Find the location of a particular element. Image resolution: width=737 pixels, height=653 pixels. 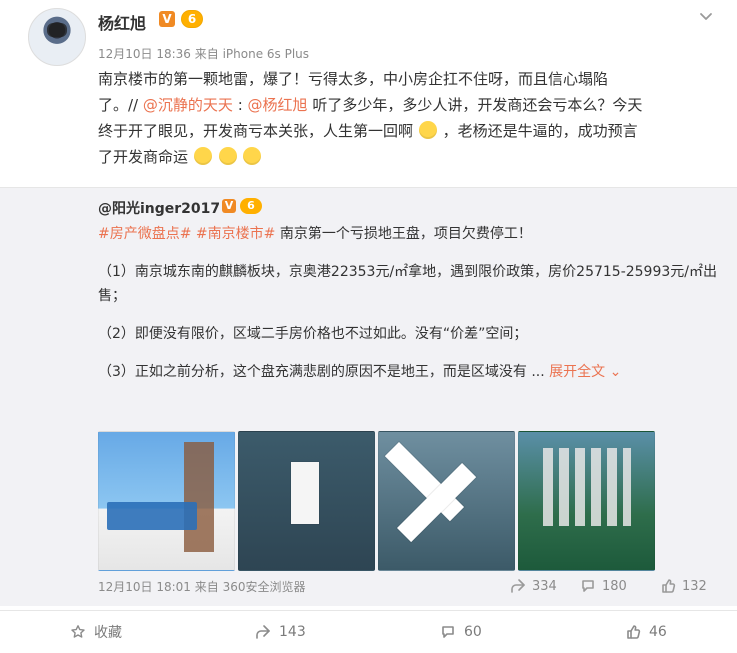

avatar is located at coordinates (57, 37).